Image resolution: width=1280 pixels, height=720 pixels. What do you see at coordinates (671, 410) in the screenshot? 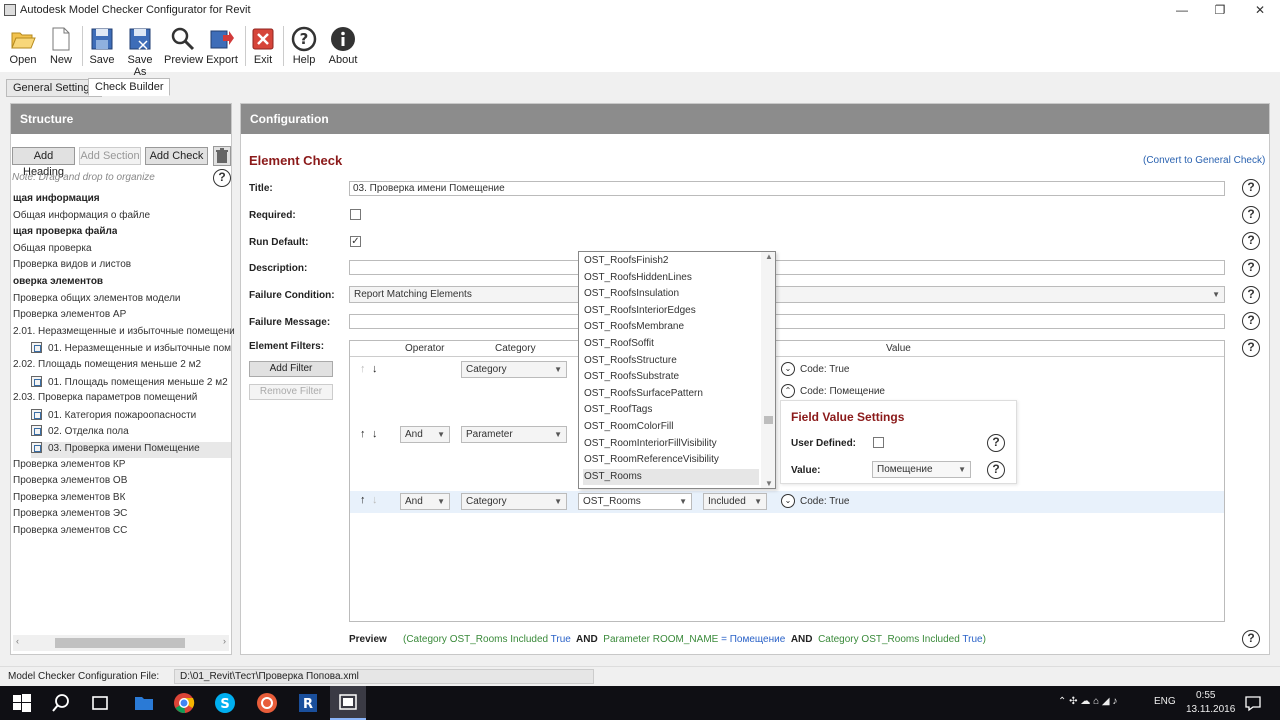
I see `dropdown-option: OST_RoofTags` at bounding box center [671, 410].